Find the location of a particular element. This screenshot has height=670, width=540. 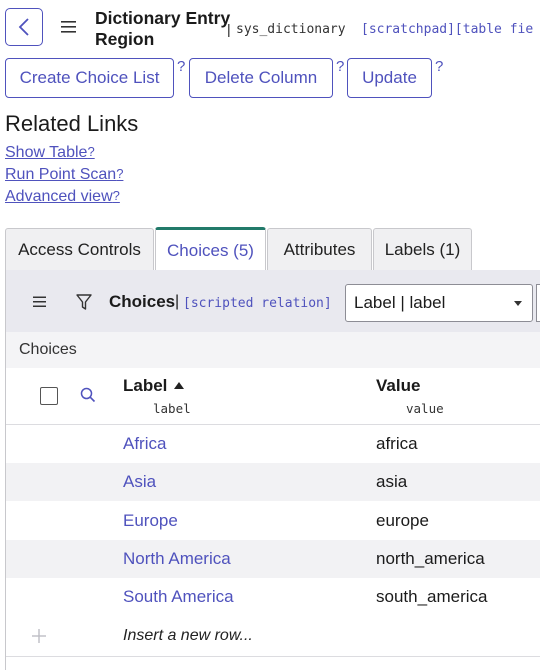

table-row: Europe europe is located at coordinates (273, 521).